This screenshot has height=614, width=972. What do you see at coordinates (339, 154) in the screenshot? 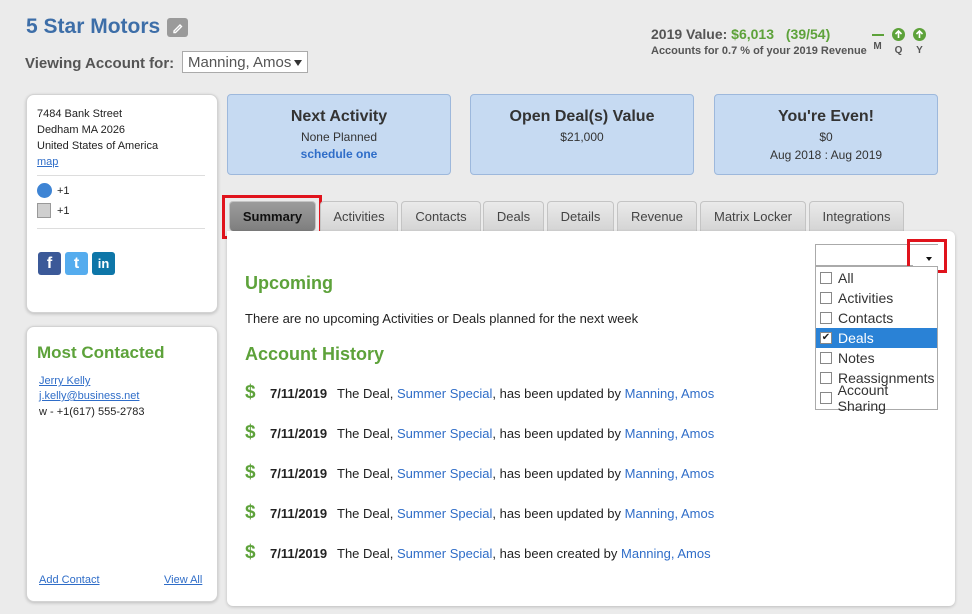
I see `schedule-one-link: schedule one` at bounding box center [339, 154].